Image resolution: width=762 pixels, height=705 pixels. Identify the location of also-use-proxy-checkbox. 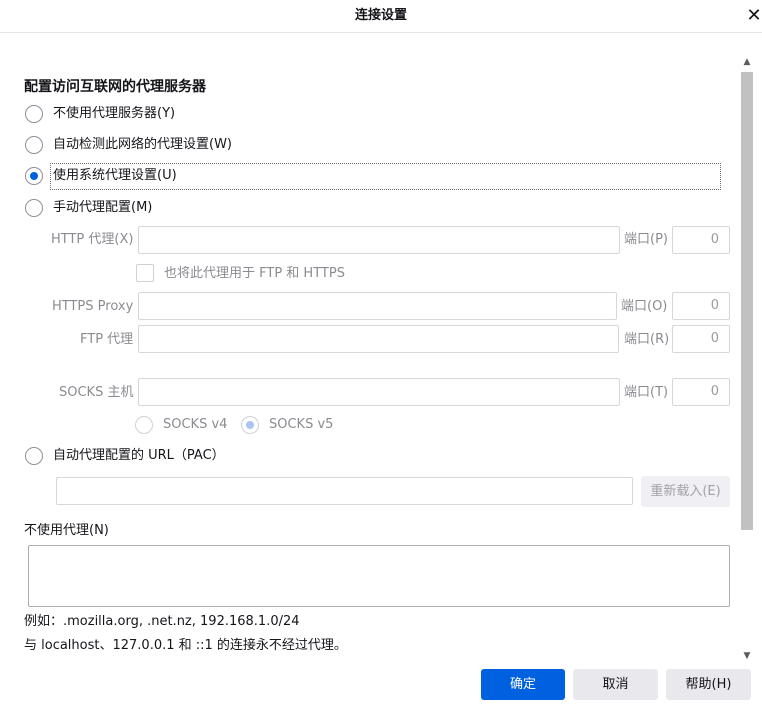
(145, 273).